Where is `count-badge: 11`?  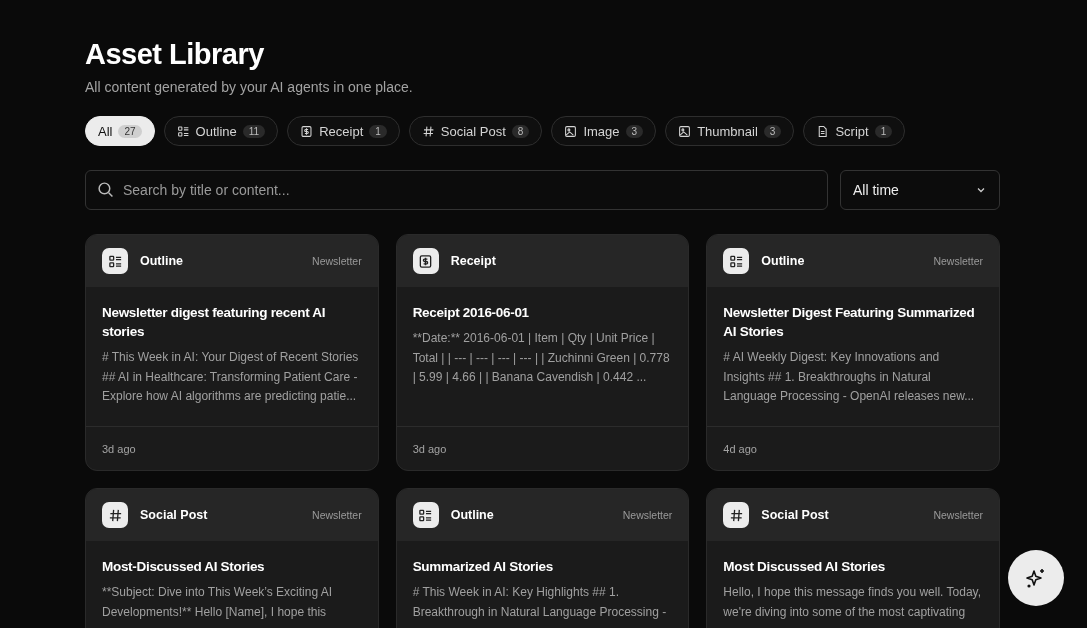 count-badge: 11 is located at coordinates (254, 131).